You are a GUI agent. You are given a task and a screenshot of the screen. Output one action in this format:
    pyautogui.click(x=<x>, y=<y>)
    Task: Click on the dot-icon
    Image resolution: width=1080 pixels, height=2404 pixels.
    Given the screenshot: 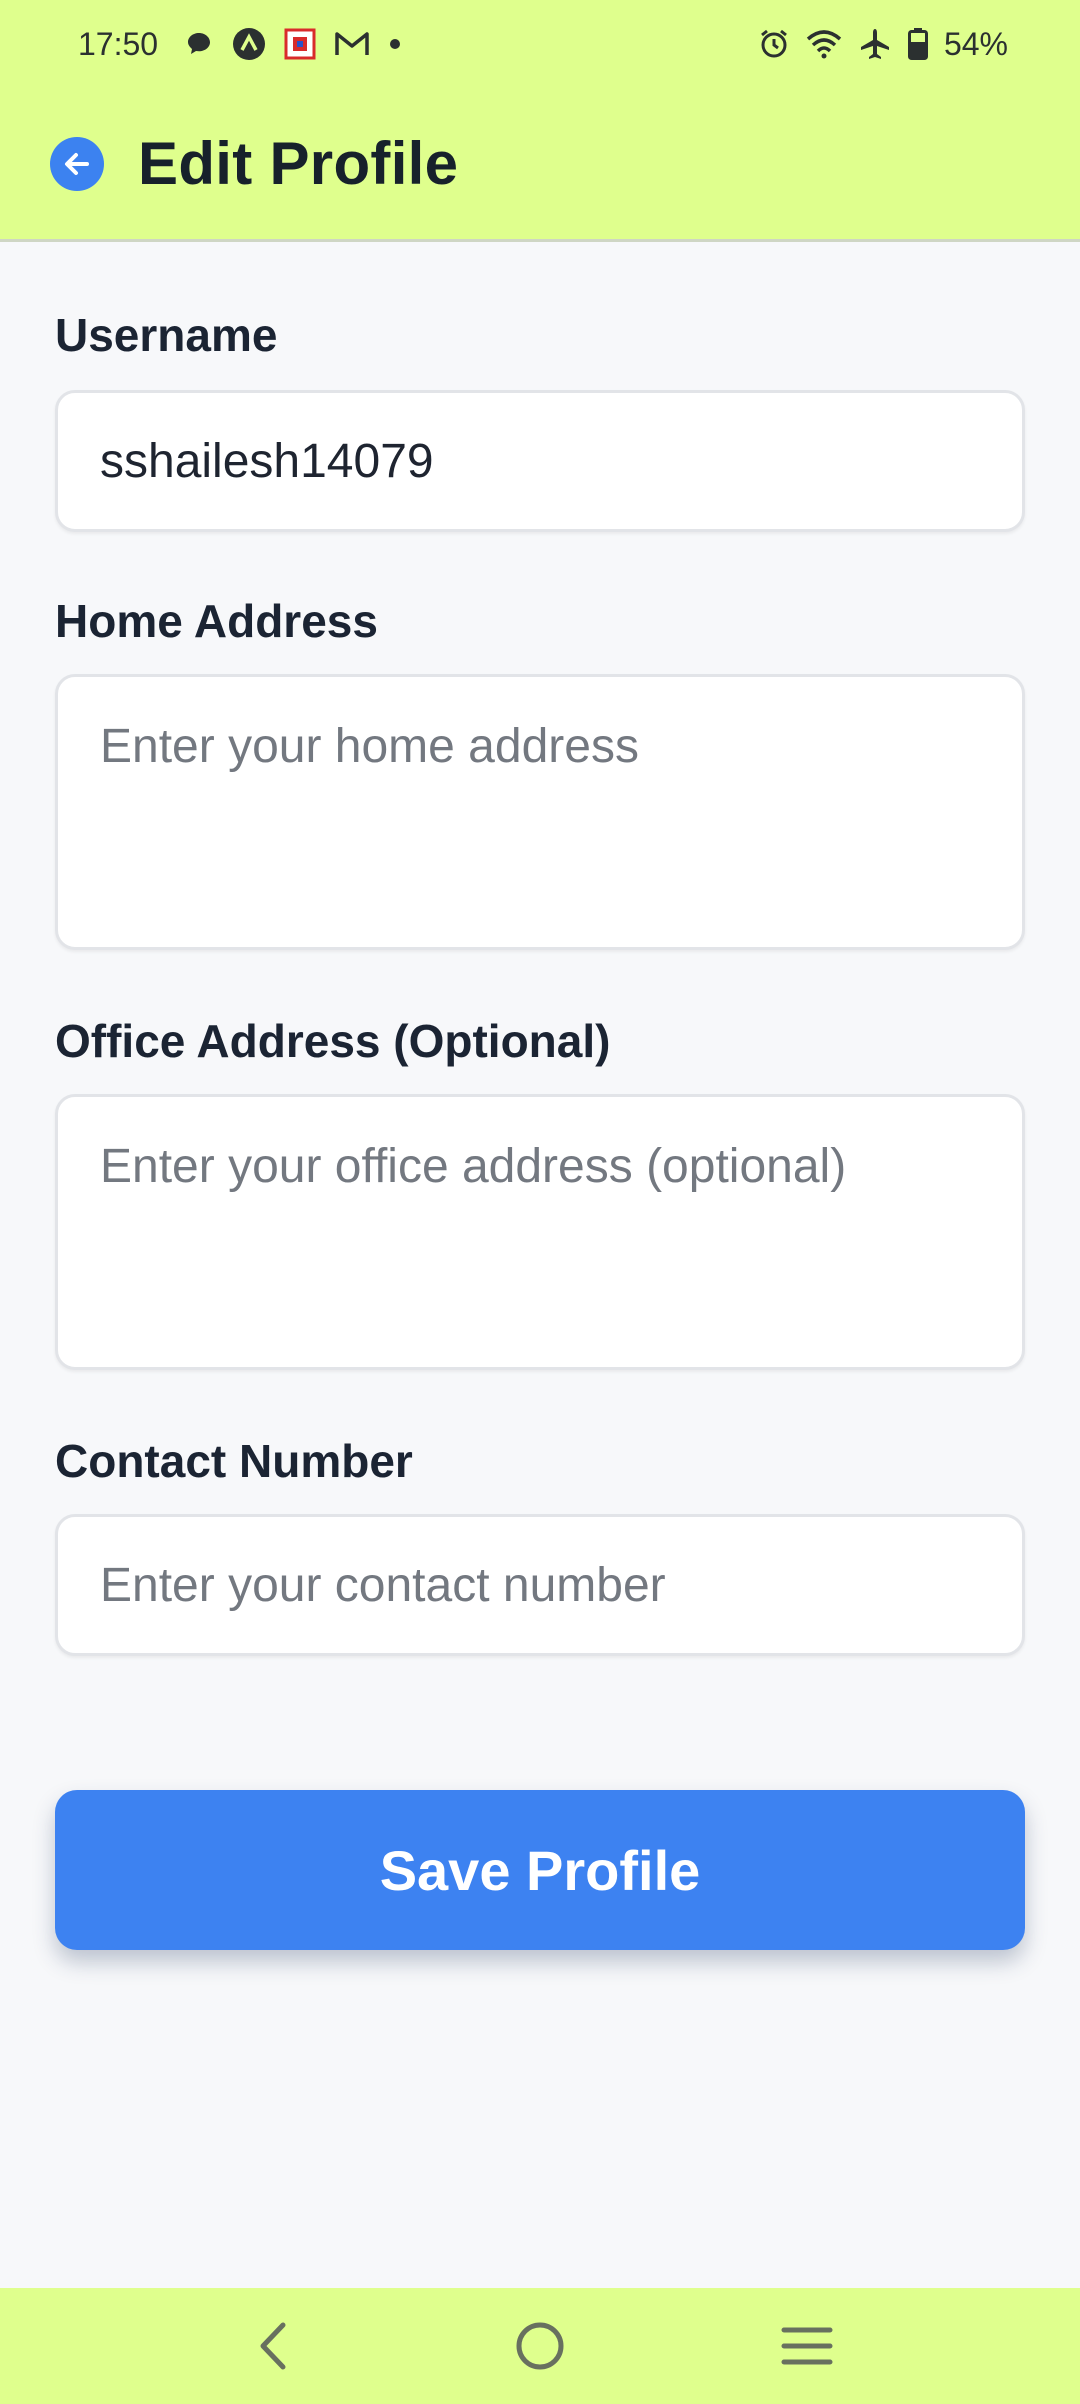 What is the action you would take?
    pyautogui.click(x=395, y=44)
    